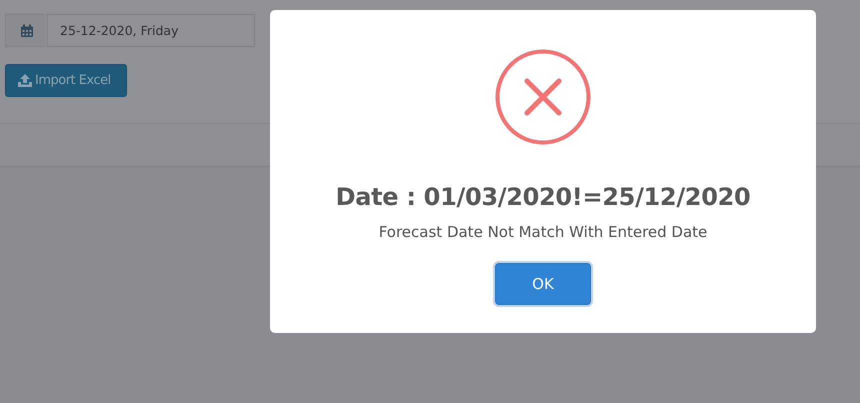 This screenshot has height=403, width=860. I want to click on dialog-message: Forecast Date Not Match With Entered Date, so click(543, 232).